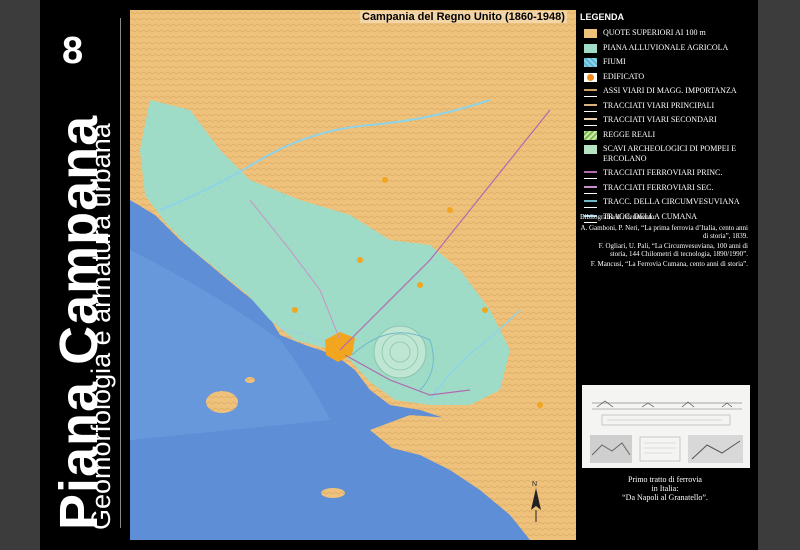 This screenshot has width=800, height=550. Describe the element at coordinates (101, 326) in the screenshot. I see `board-subtitle: Geomorfologia e armatura urbana` at that location.